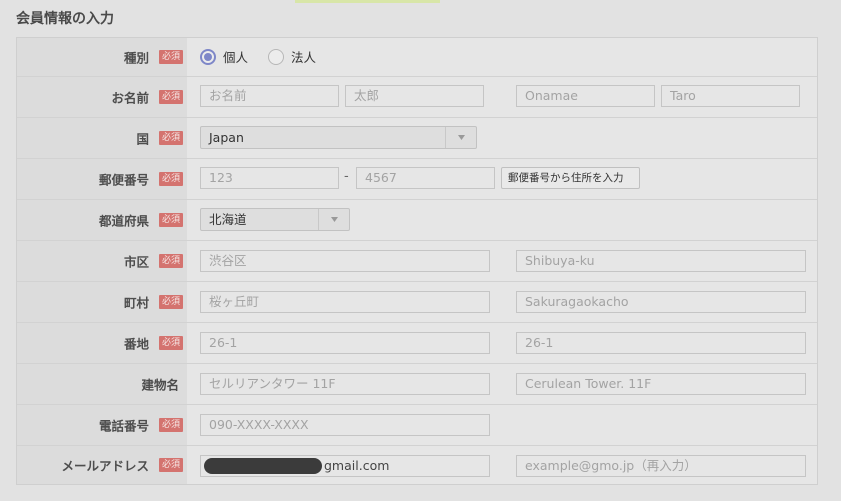 This screenshot has height=501, width=841. Describe the element at coordinates (102, 343) in the screenshot. I see `label-cell-address: 番地 必須` at that location.